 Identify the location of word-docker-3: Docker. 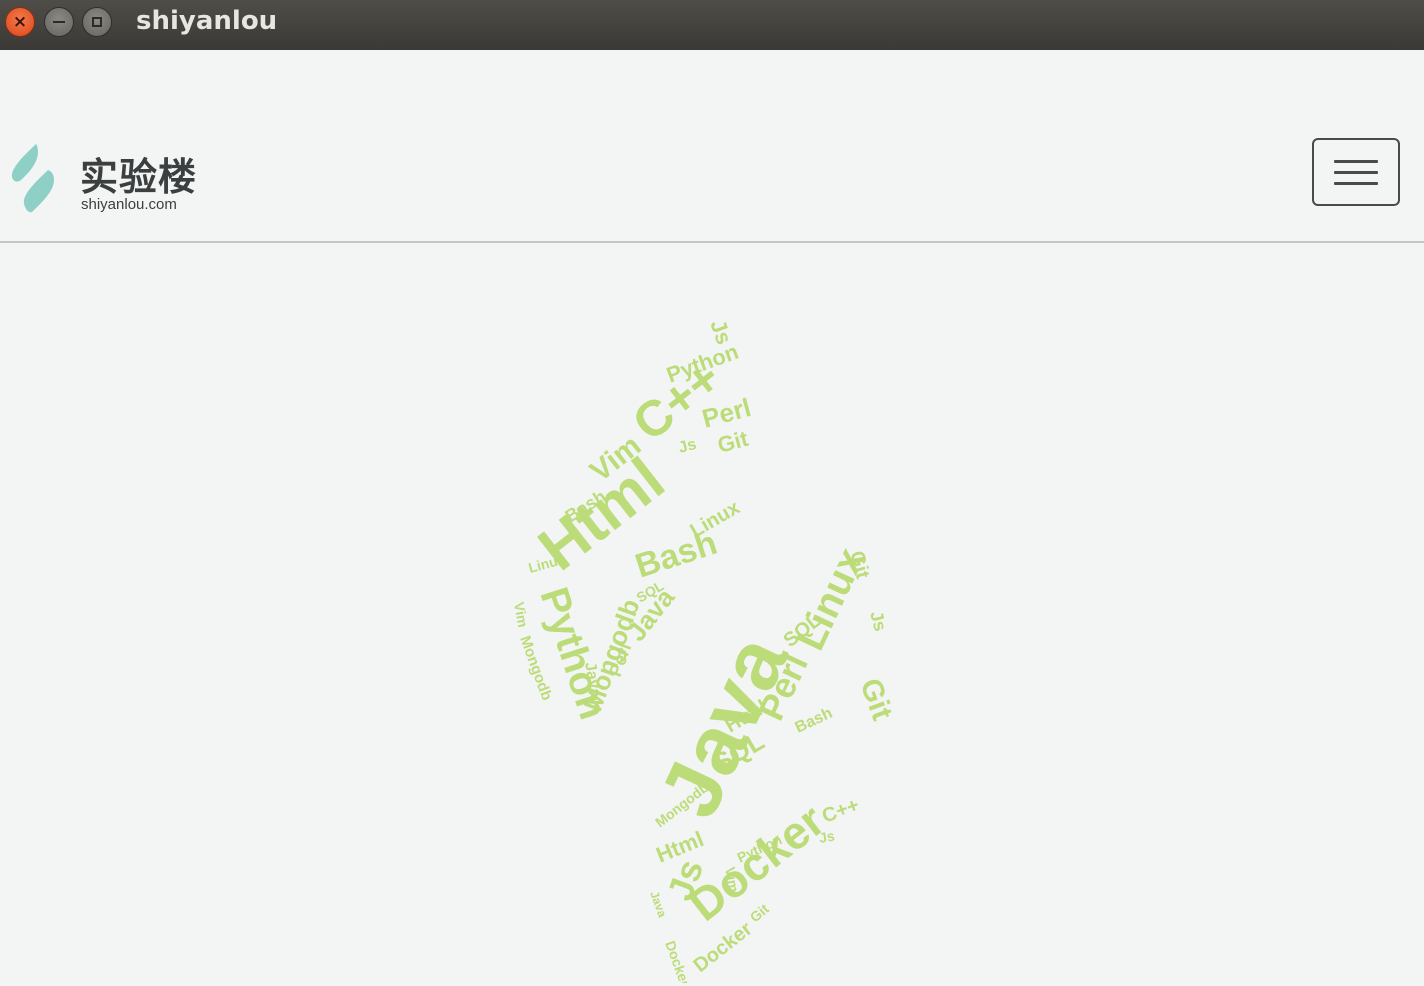
(677, 961).